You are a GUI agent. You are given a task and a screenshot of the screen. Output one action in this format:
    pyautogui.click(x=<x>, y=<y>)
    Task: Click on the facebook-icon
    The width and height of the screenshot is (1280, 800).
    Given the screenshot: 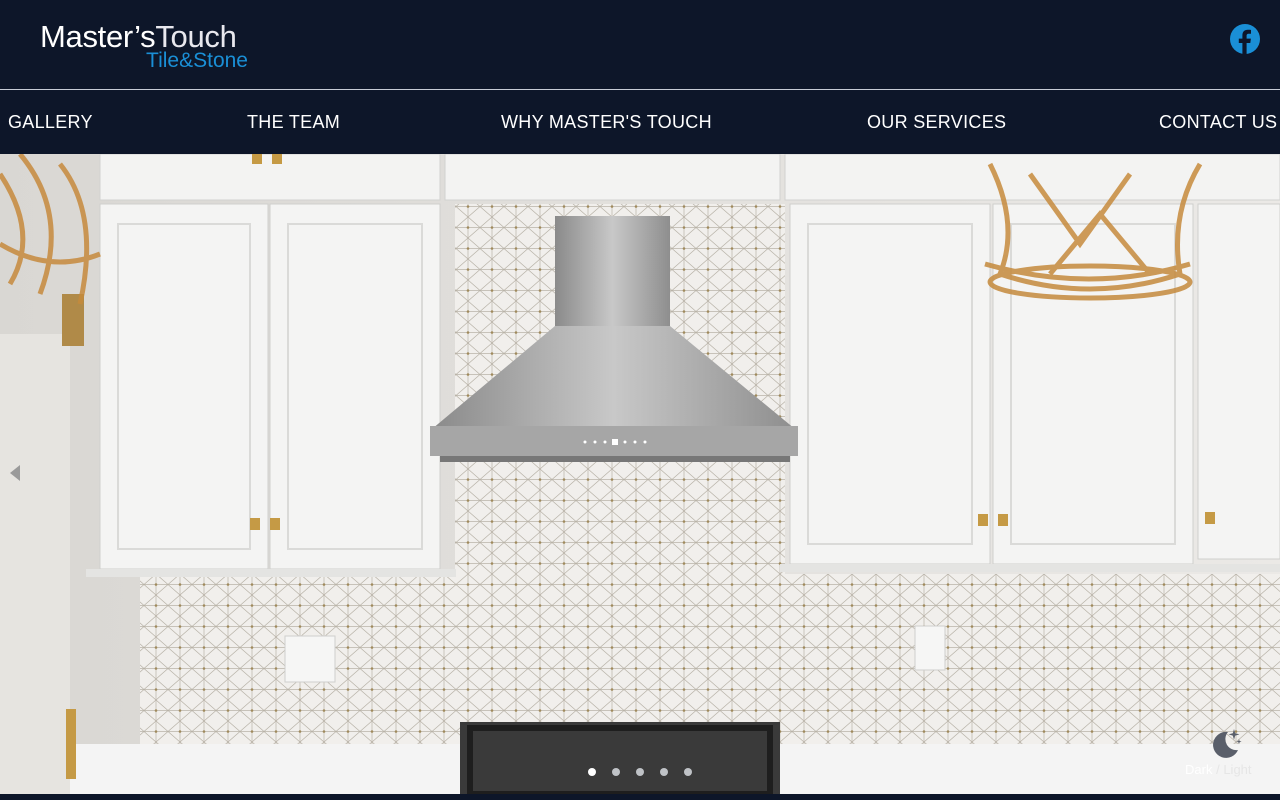 What is the action you would take?
    pyautogui.click(x=1245, y=39)
    